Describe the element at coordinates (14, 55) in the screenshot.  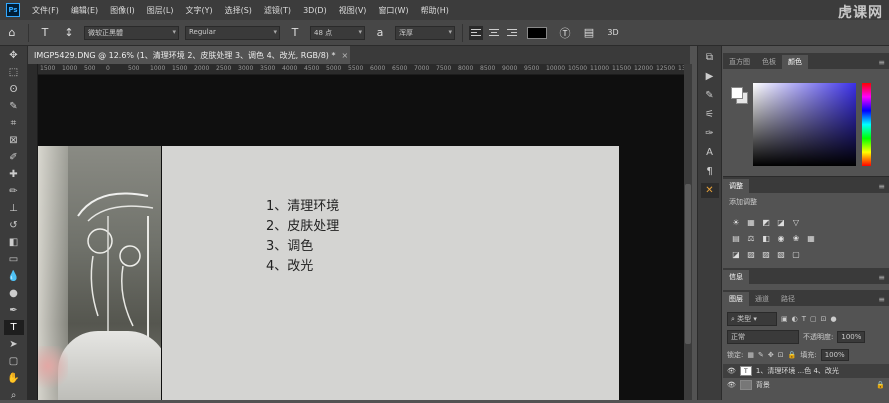
I see `move-tool-icon: ✥` at that location.